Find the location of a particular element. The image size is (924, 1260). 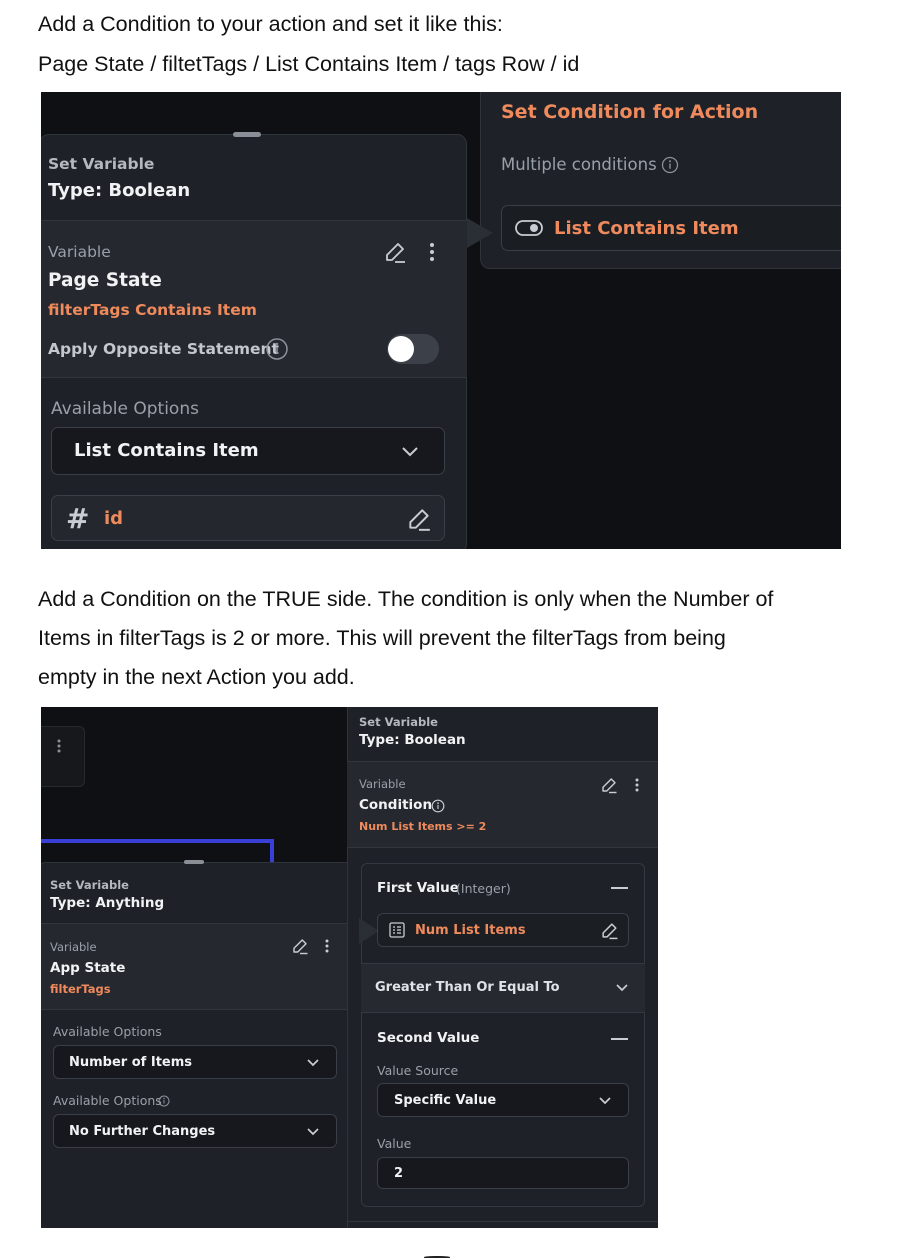

value-input-text: 2 is located at coordinates (399, 1173).